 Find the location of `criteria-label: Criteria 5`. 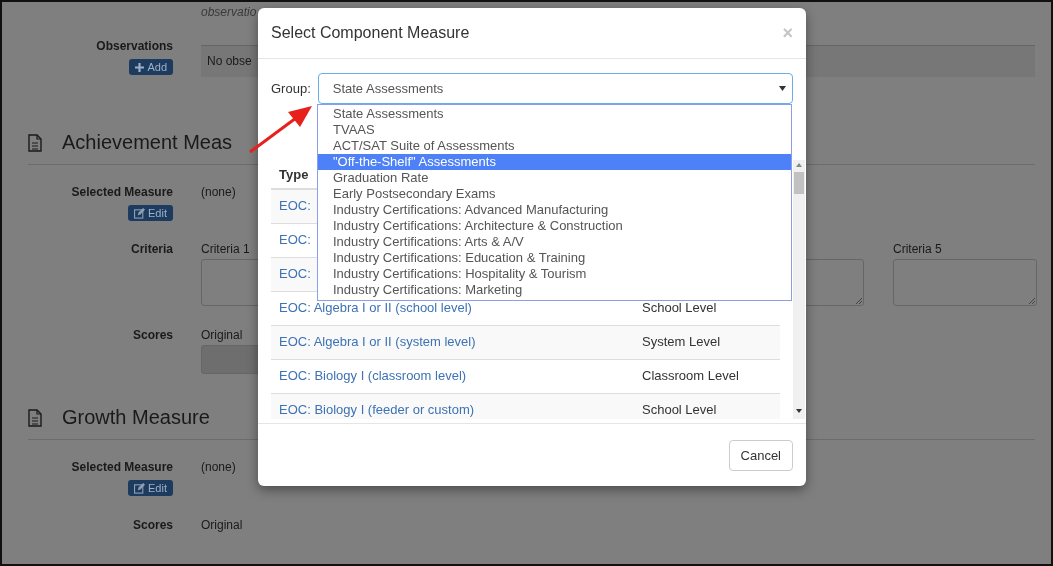

criteria-label: Criteria 5 is located at coordinates (917, 249).